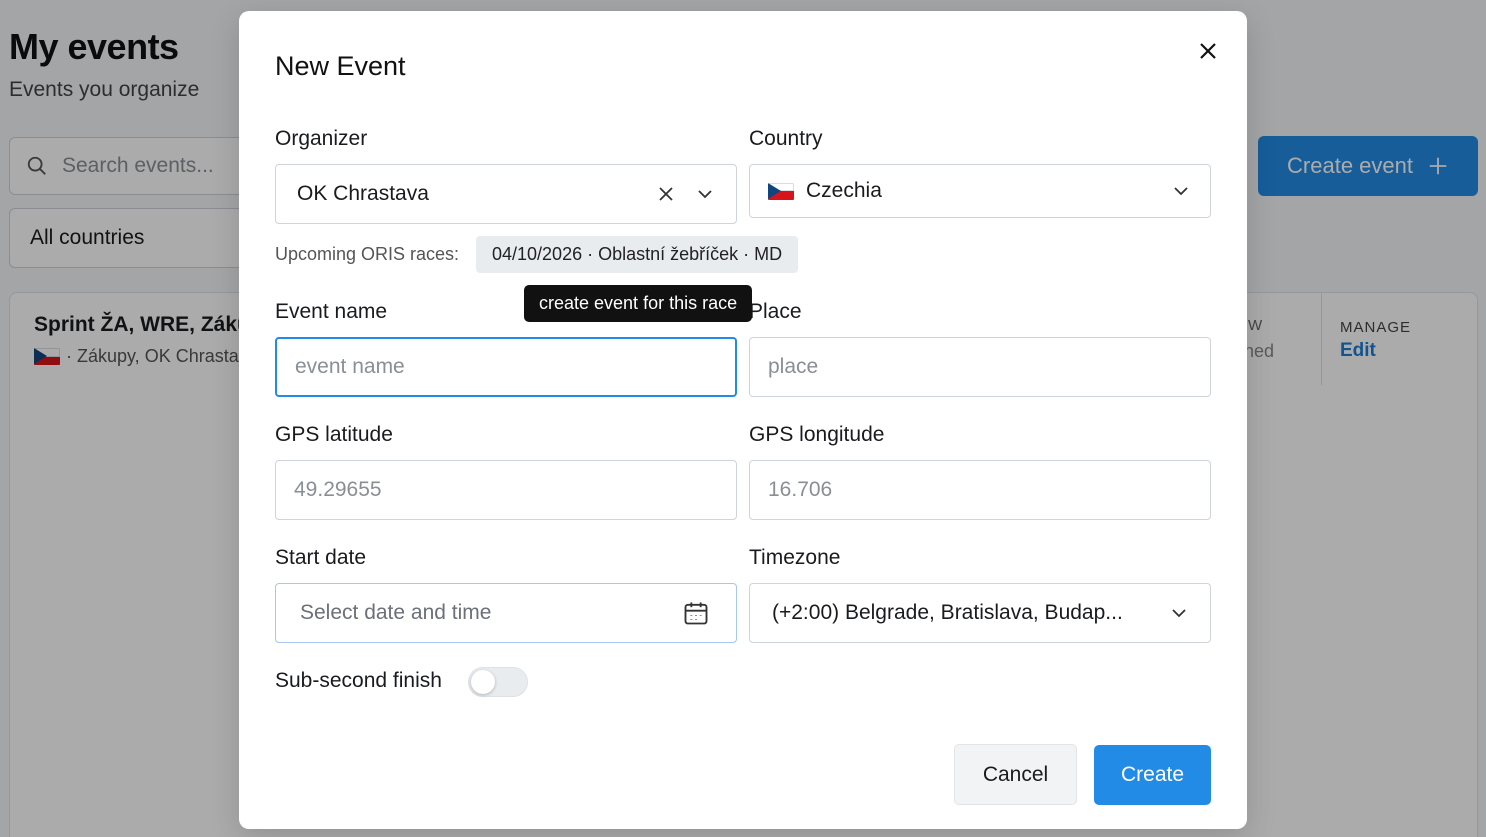 This screenshot has height=837, width=1486. I want to click on close-icon, so click(1208, 51).